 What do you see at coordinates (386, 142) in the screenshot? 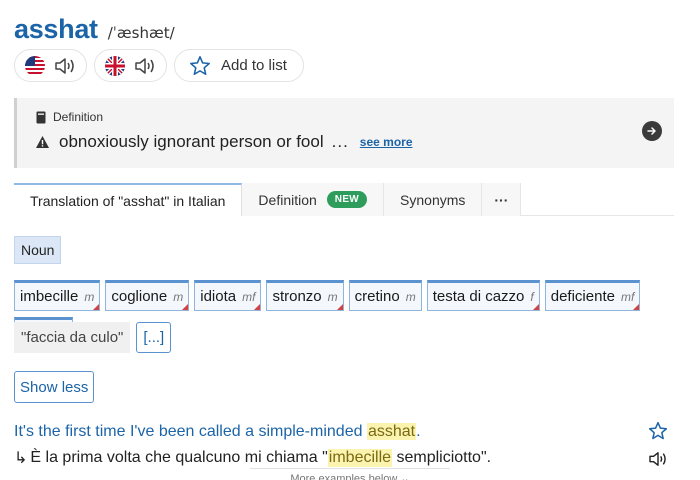
I see `see-more-link: see more` at bounding box center [386, 142].